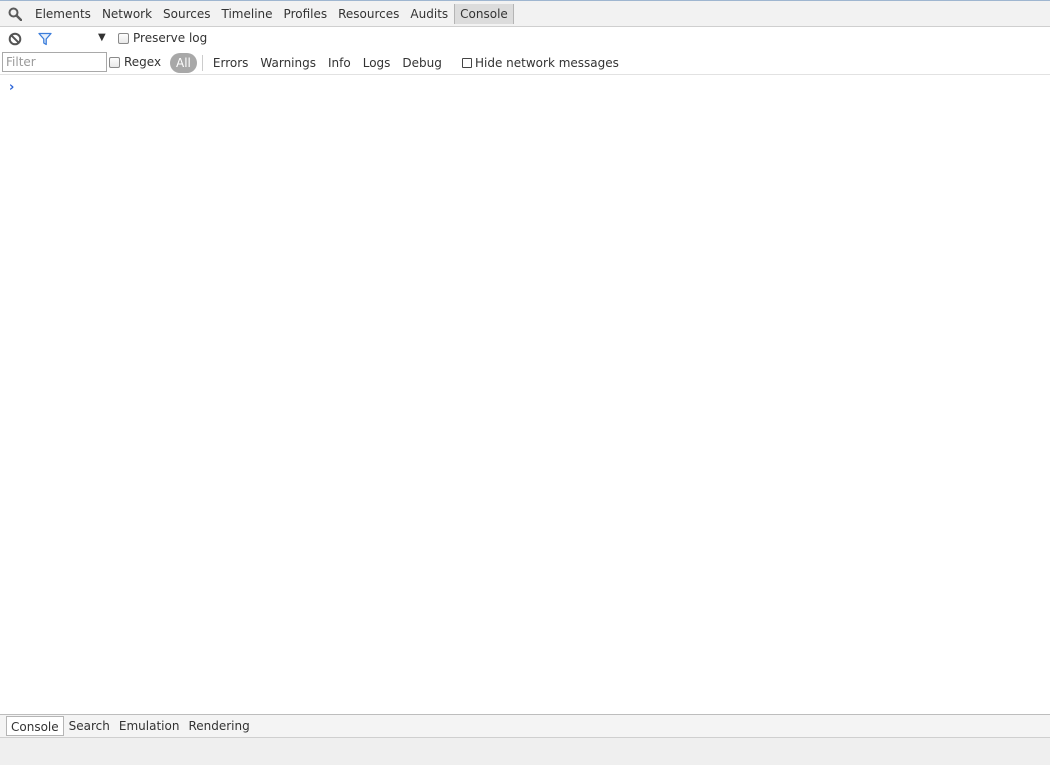  Describe the element at coordinates (288, 63) in the screenshot. I see `level-warnings: Warnings` at that location.